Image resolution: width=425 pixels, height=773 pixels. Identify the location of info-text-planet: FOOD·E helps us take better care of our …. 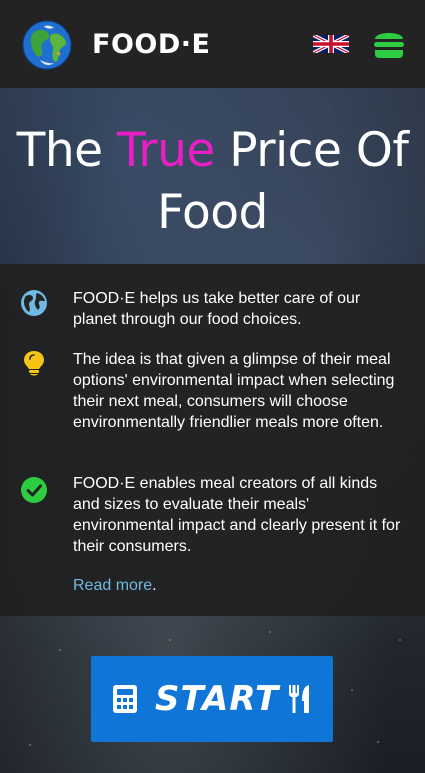
(217, 309).